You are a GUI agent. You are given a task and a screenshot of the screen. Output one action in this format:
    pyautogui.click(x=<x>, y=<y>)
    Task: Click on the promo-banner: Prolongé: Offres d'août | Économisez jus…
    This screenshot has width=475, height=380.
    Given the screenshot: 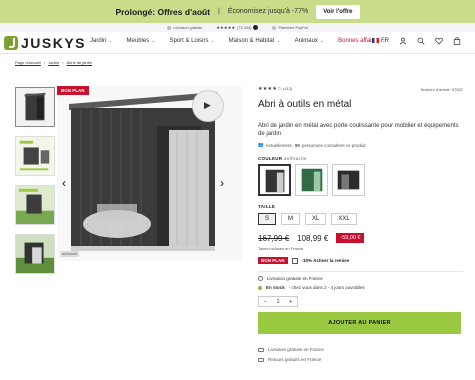 What is the action you would take?
    pyautogui.click(x=237, y=11)
    